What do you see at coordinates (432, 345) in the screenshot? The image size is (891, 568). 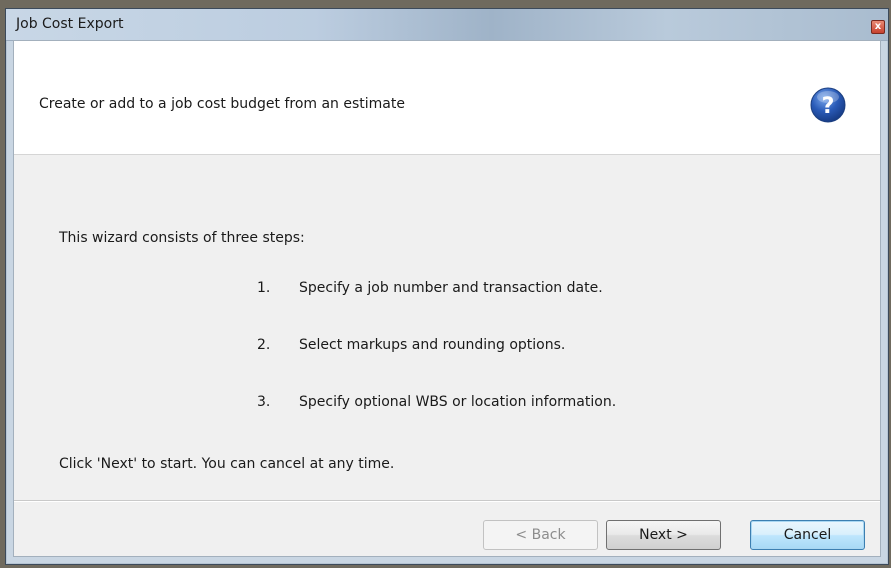 I see `step-text: Select markups and rounding options.` at bounding box center [432, 345].